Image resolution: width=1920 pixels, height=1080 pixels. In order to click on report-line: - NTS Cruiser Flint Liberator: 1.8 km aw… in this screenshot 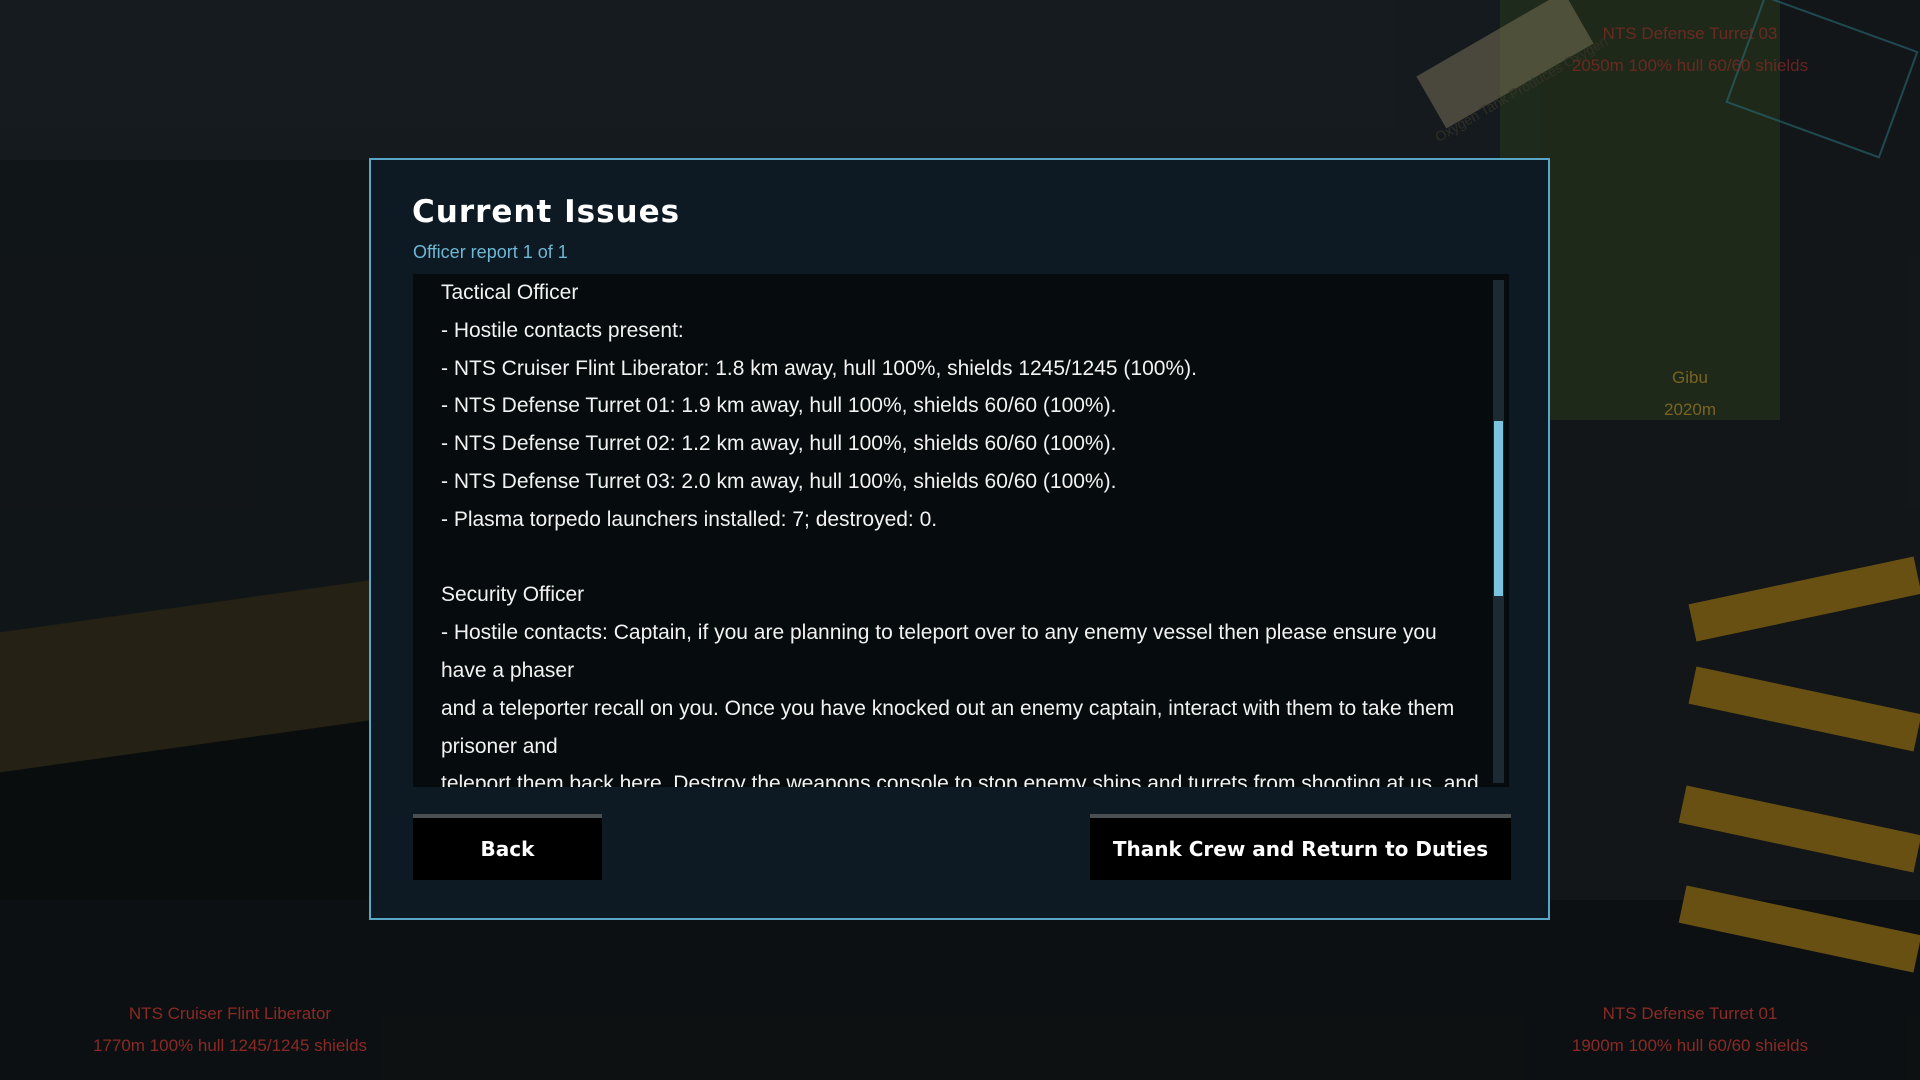, I will do `click(819, 368)`.